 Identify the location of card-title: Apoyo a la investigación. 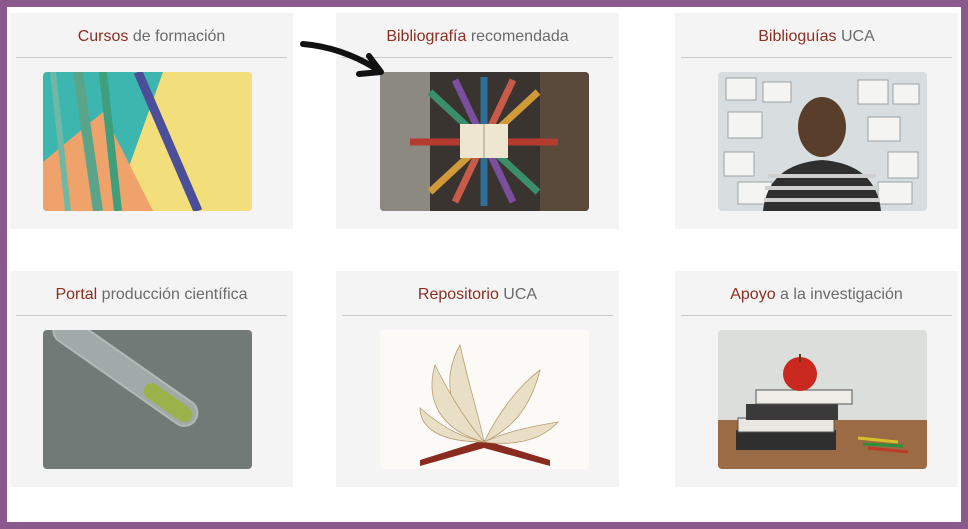
(816, 300).